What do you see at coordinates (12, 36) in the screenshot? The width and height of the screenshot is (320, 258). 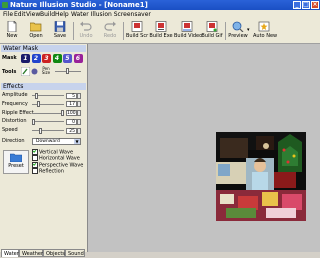 I see `new-label: New` at bounding box center [12, 36].